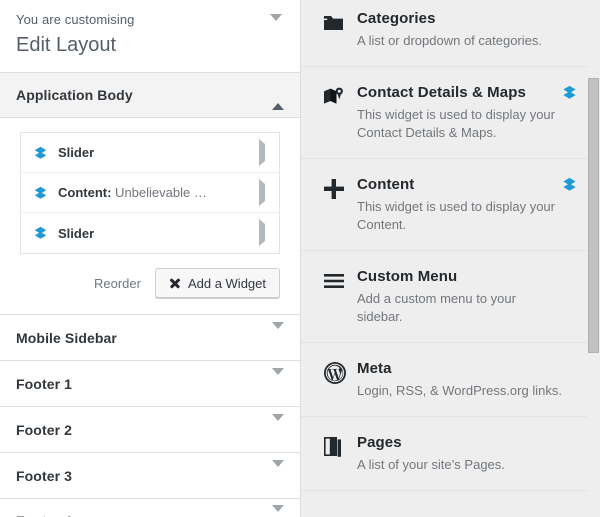  Describe the element at coordinates (340, 447) in the screenshot. I see `pages-icon` at that location.